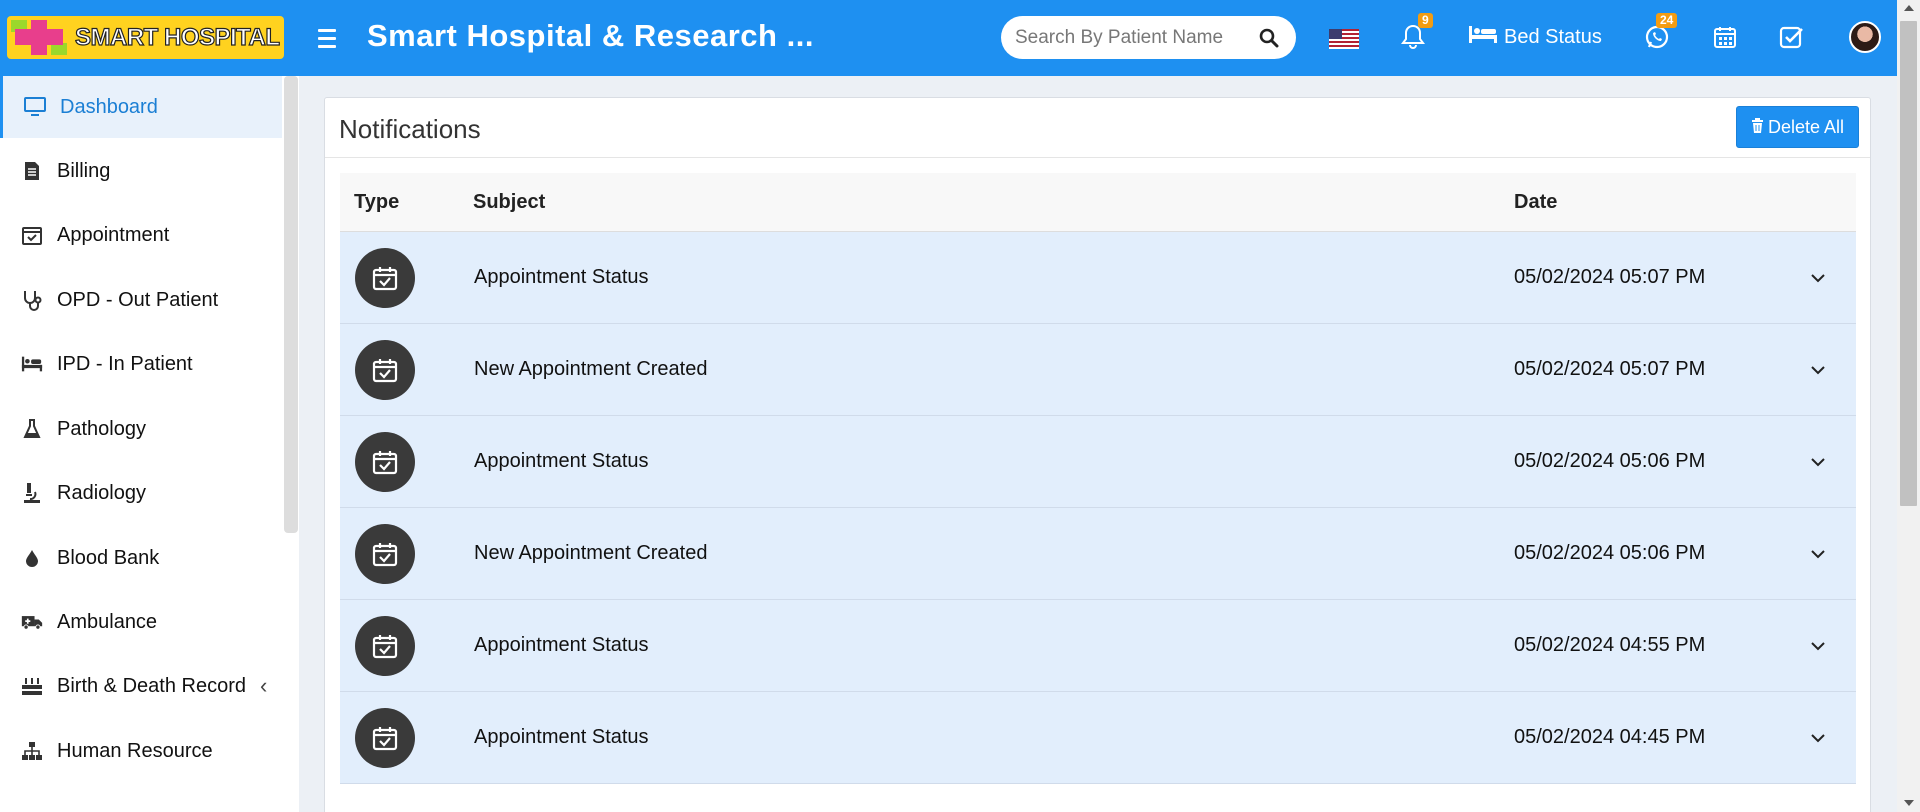  What do you see at coordinates (108, 557) in the screenshot?
I see `sidebar-item-label: Blood Bank` at bounding box center [108, 557].